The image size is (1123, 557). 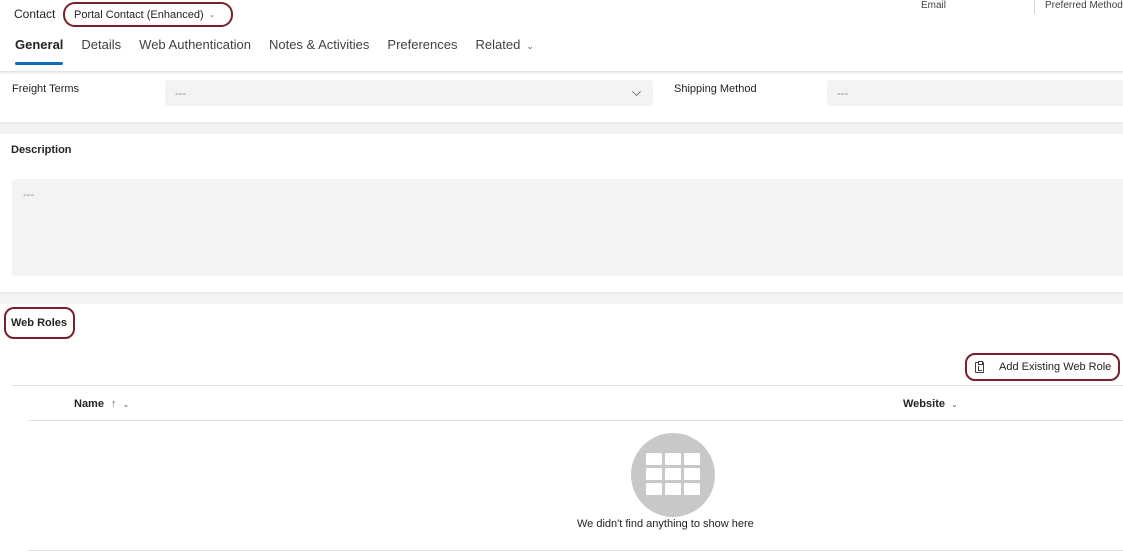 I want to click on tab-related: Related ⌄, so click(x=505, y=51).